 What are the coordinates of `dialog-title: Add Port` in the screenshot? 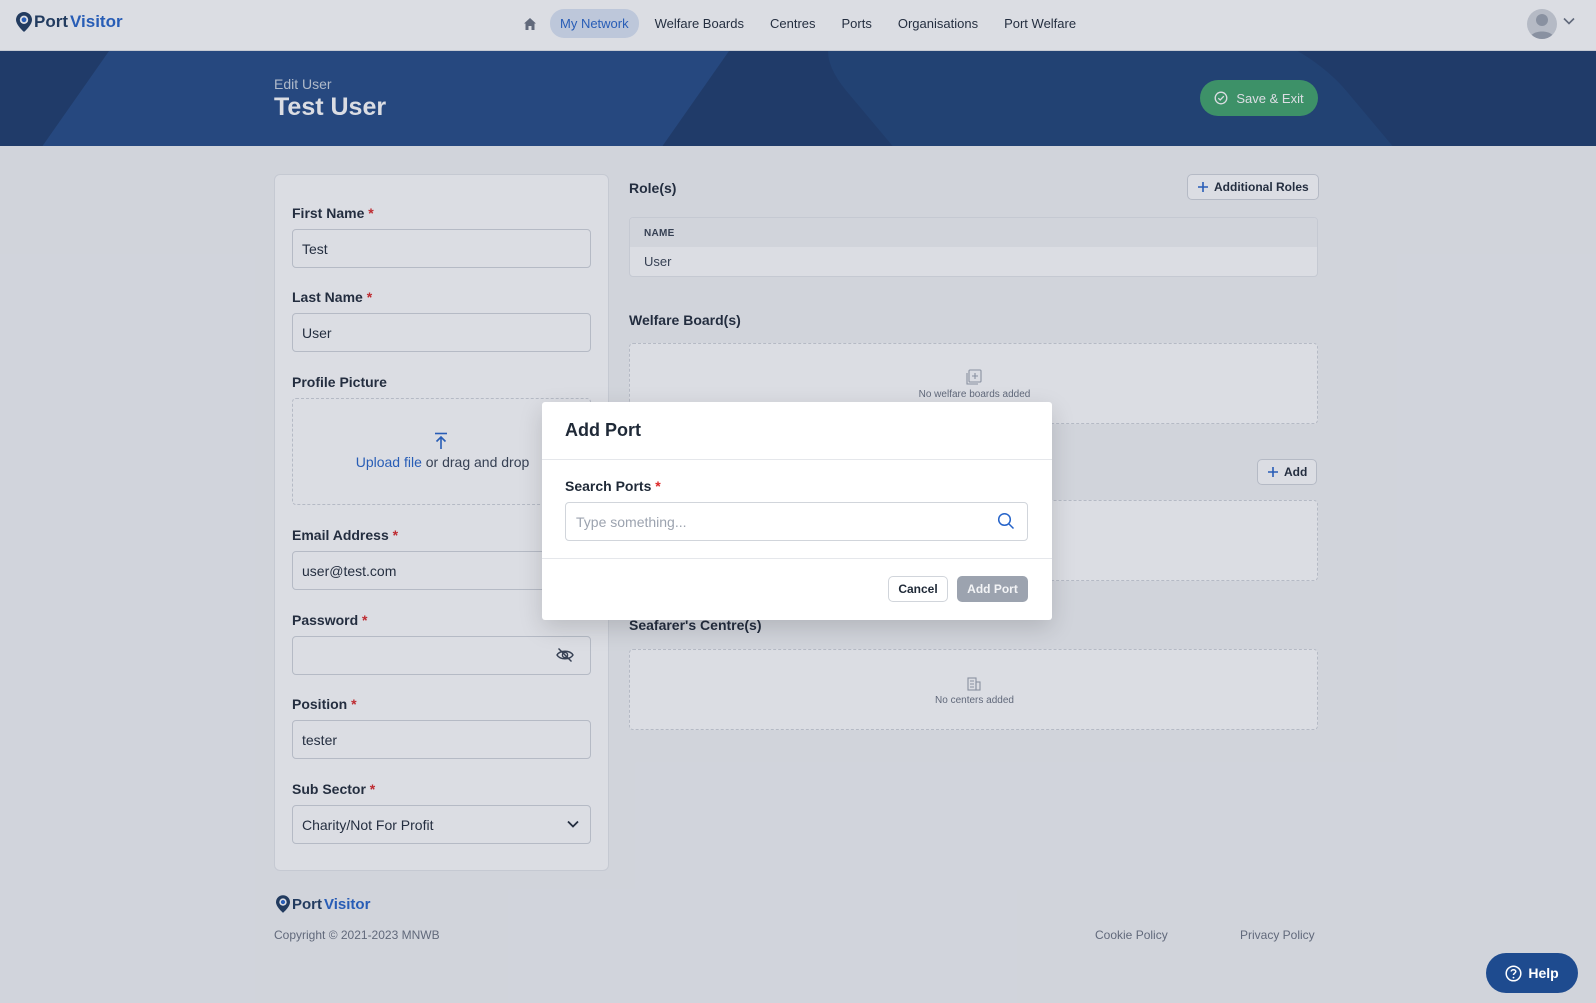 It's located at (603, 430).